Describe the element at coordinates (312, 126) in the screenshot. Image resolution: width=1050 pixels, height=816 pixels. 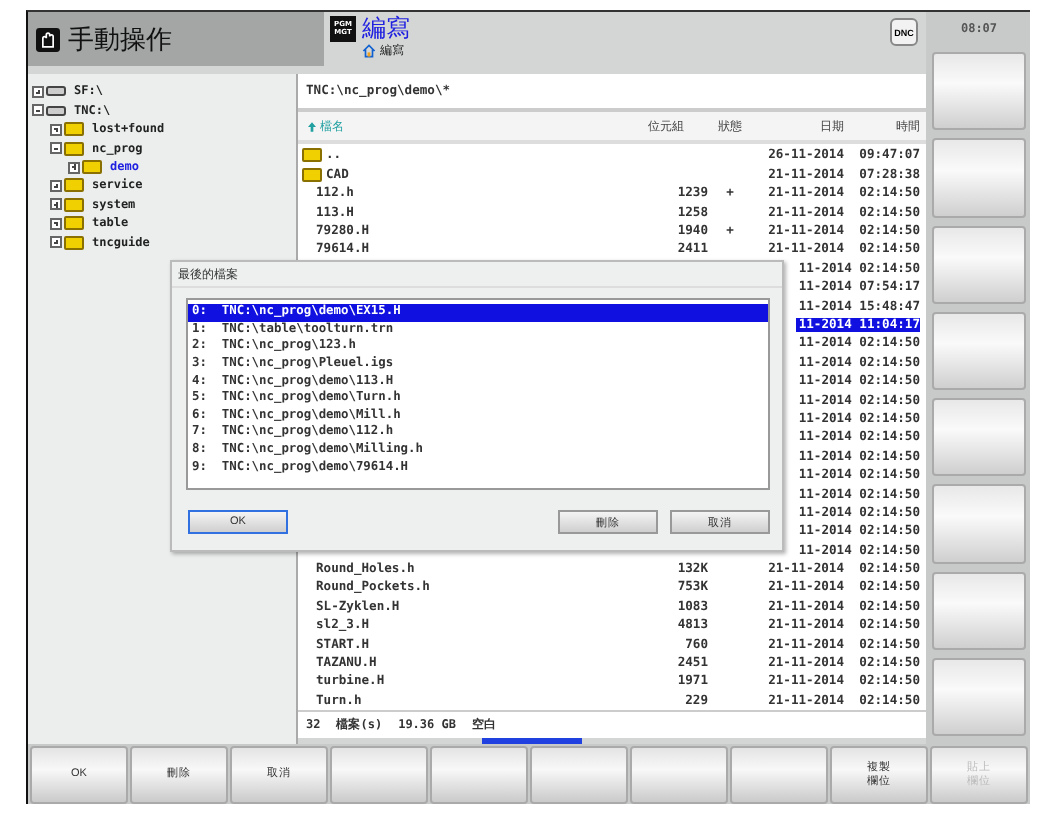
I see `sort-arrow-icon` at that location.